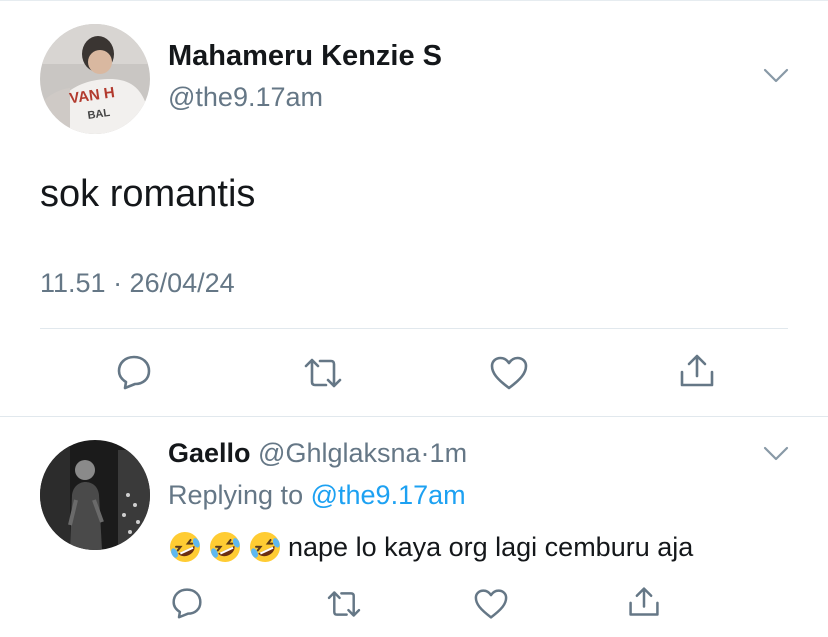 The width and height of the screenshot is (828, 637). I want to click on replying-to: Replying to @the9.17am, so click(317, 495).